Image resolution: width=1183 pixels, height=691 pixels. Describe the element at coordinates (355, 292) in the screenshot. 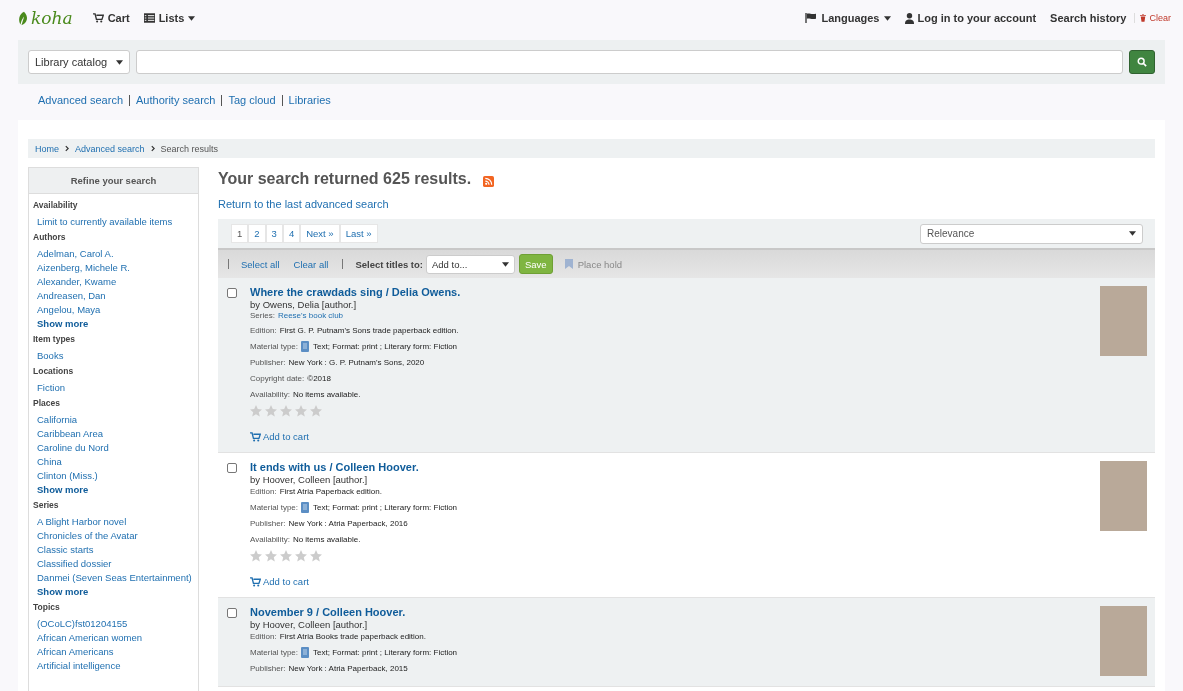

I see `title-link: Where the crawdads sing / Delia Owens.` at that location.